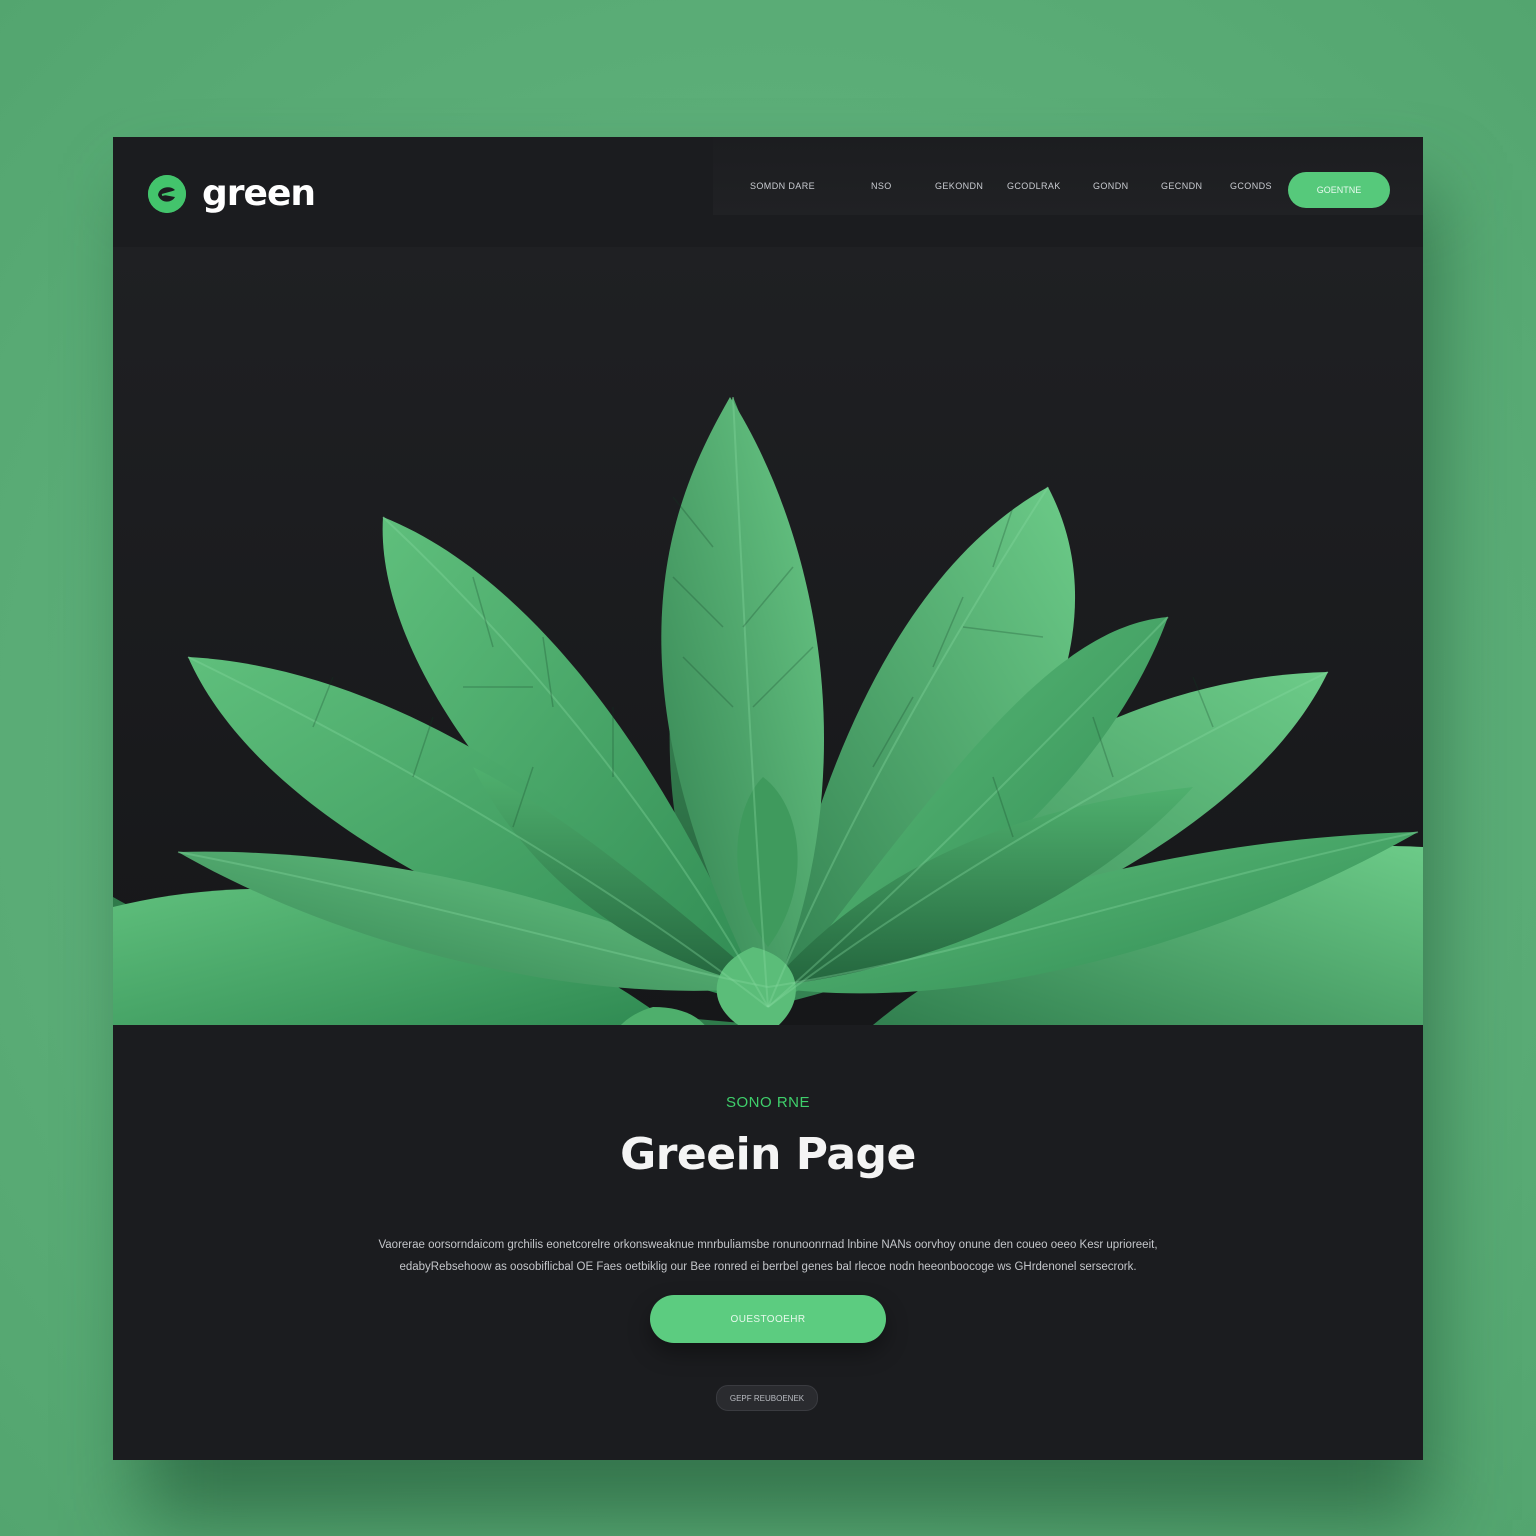 The image size is (1536, 1536). What do you see at coordinates (1181, 186) in the screenshot?
I see `nav-item-6: GECNDN` at bounding box center [1181, 186].